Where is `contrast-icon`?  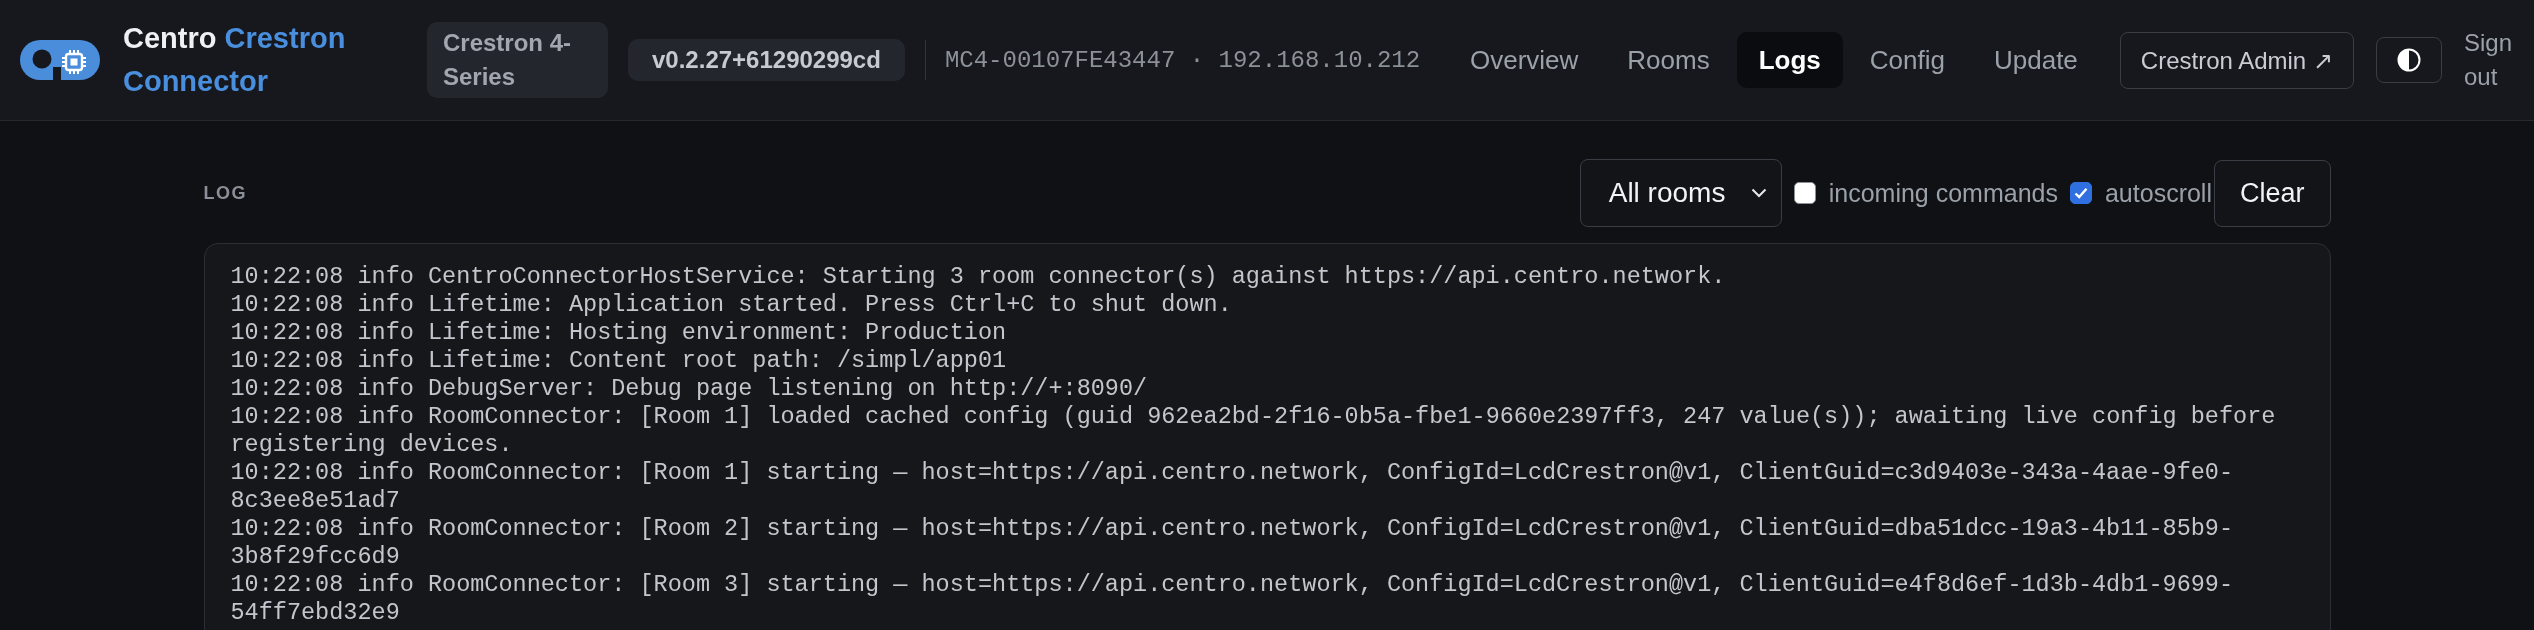 contrast-icon is located at coordinates (2409, 60).